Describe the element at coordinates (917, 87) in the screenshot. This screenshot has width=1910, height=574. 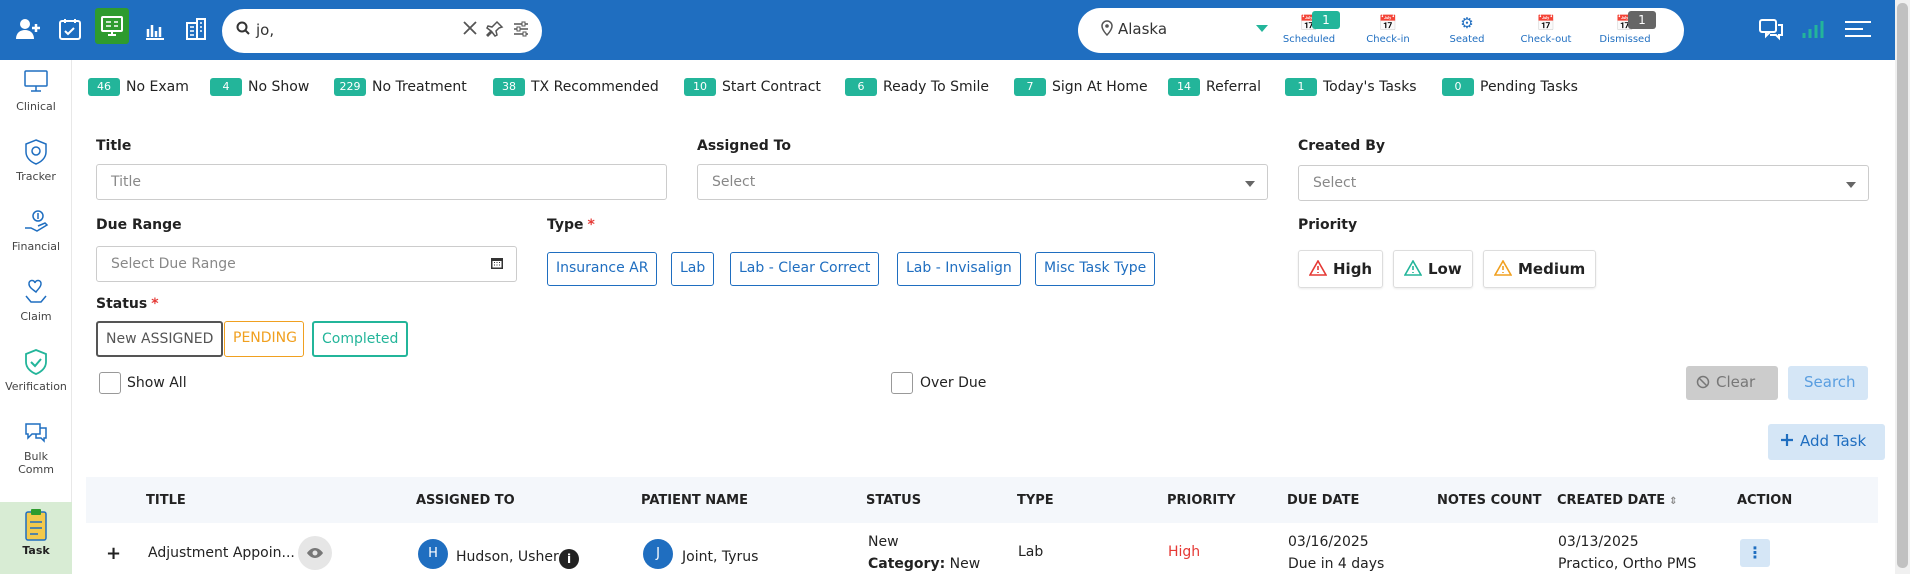
I see `tag-ready-to-smile: 6 Ready To Smile` at that location.